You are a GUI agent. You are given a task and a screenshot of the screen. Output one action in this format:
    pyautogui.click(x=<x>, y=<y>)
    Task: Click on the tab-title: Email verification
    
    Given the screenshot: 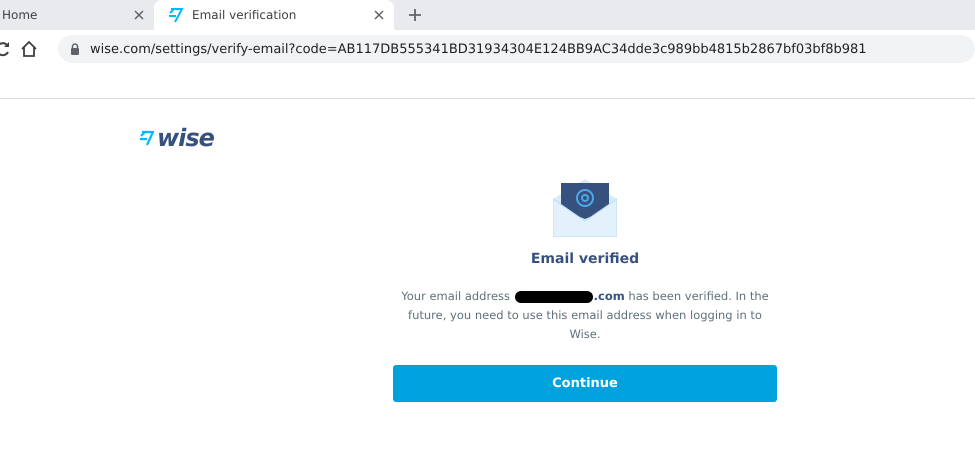 What is the action you would take?
    pyautogui.click(x=245, y=15)
    